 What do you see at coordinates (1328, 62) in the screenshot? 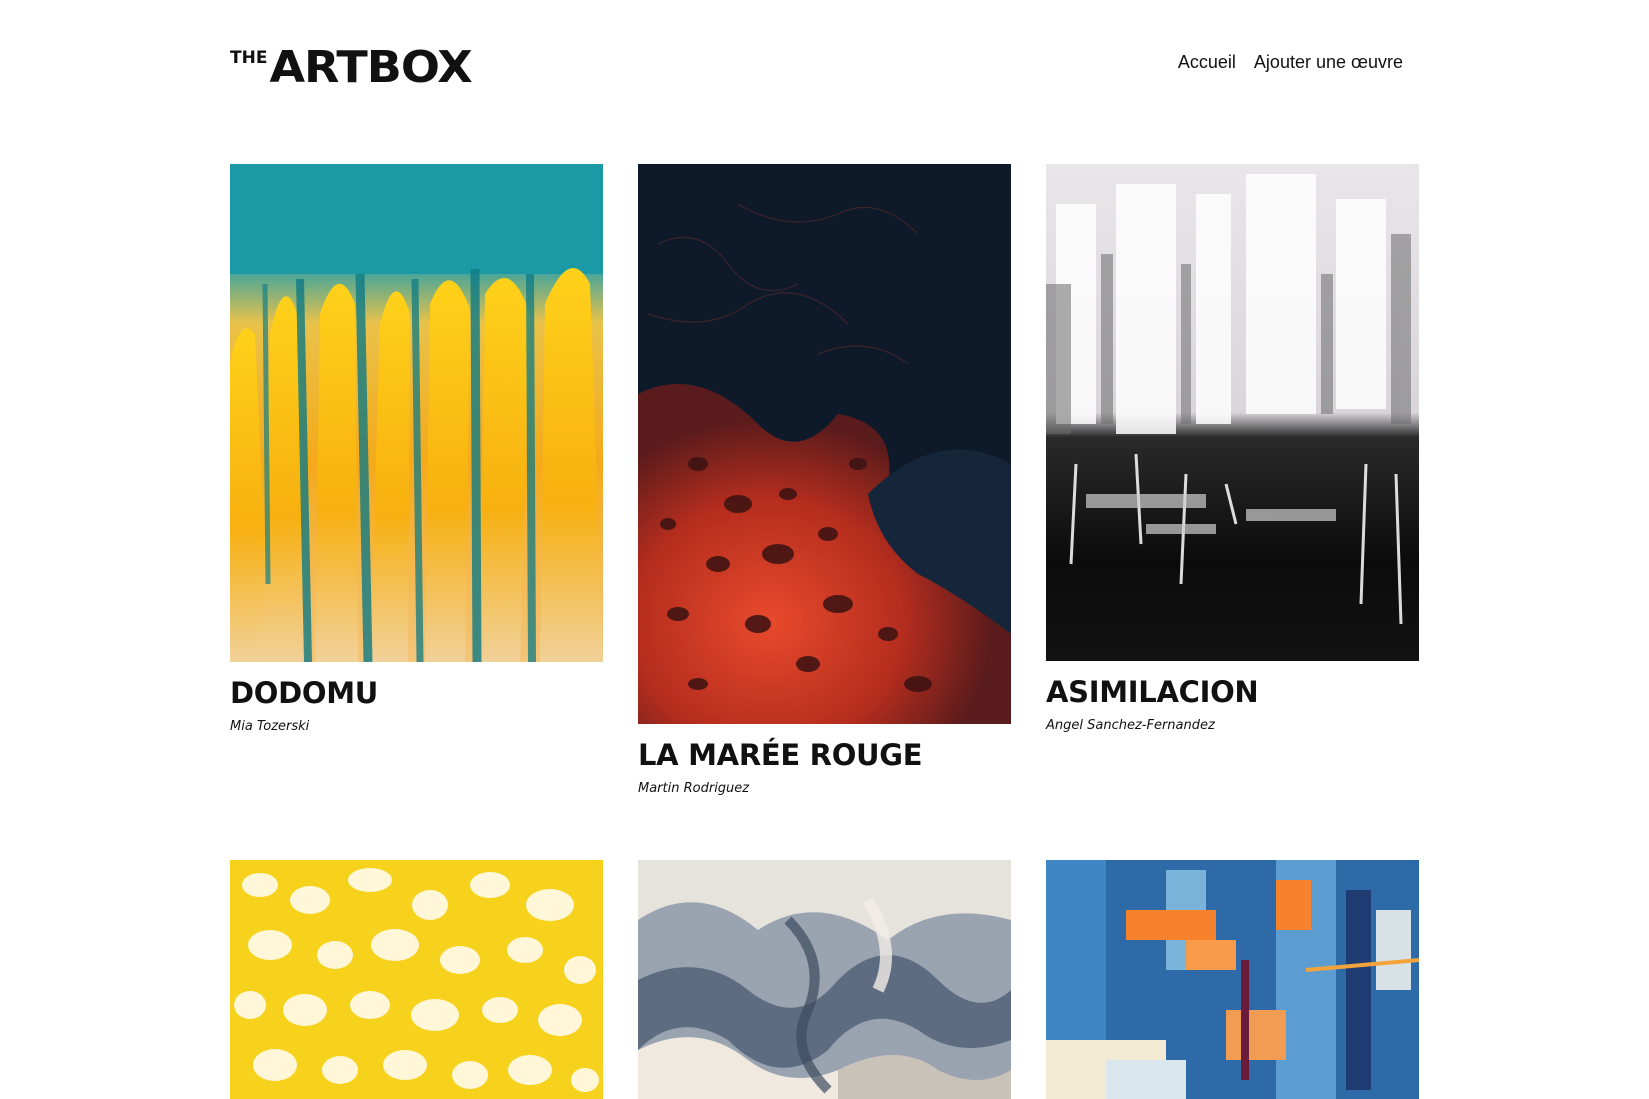
I see `nav-link-ajouter-oeuvre: Ajouter une œuvre` at bounding box center [1328, 62].